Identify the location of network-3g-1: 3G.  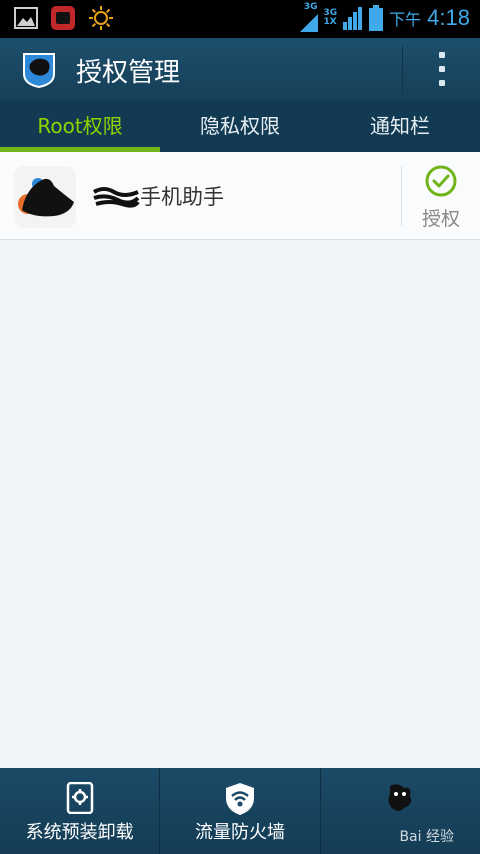
(308, 17).